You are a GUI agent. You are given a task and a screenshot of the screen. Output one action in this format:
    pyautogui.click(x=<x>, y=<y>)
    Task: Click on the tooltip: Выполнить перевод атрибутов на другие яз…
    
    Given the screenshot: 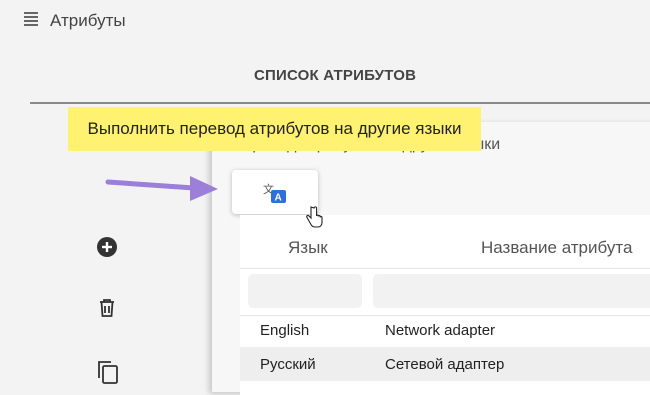 What is the action you would take?
    pyautogui.click(x=274, y=129)
    